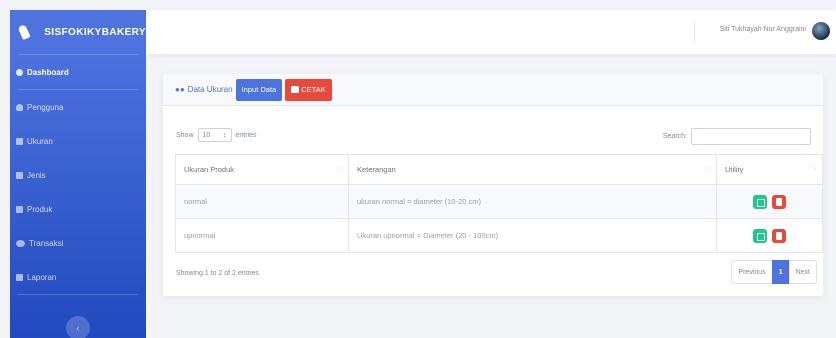 Image resolution: width=836 pixels, height=338 pixels. Describe the element at coordinates (493, 90) in the screenshot. I see `card-header: ●● Data Ukuran Input Data CETAK` at that location.